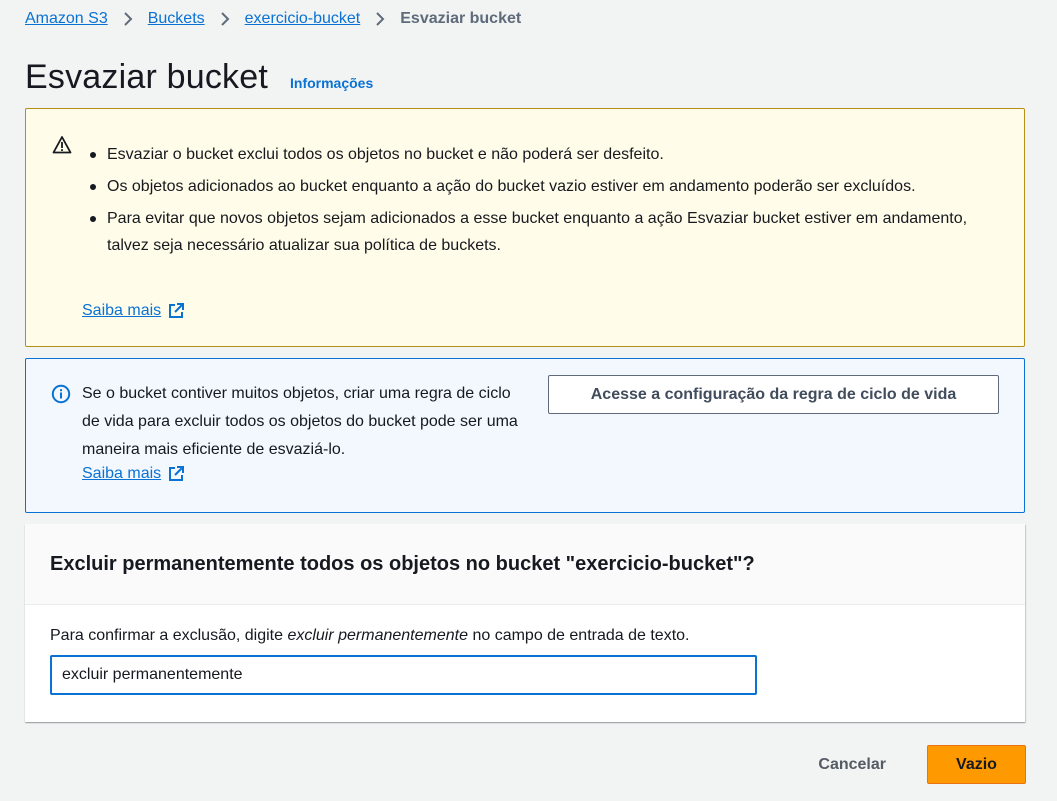 The width and height of the screenshot is (1057, 801). Describe the element at coordinates (976, 764) in the screenshot. I see `empty-bucket-button: Vazio` at that location.